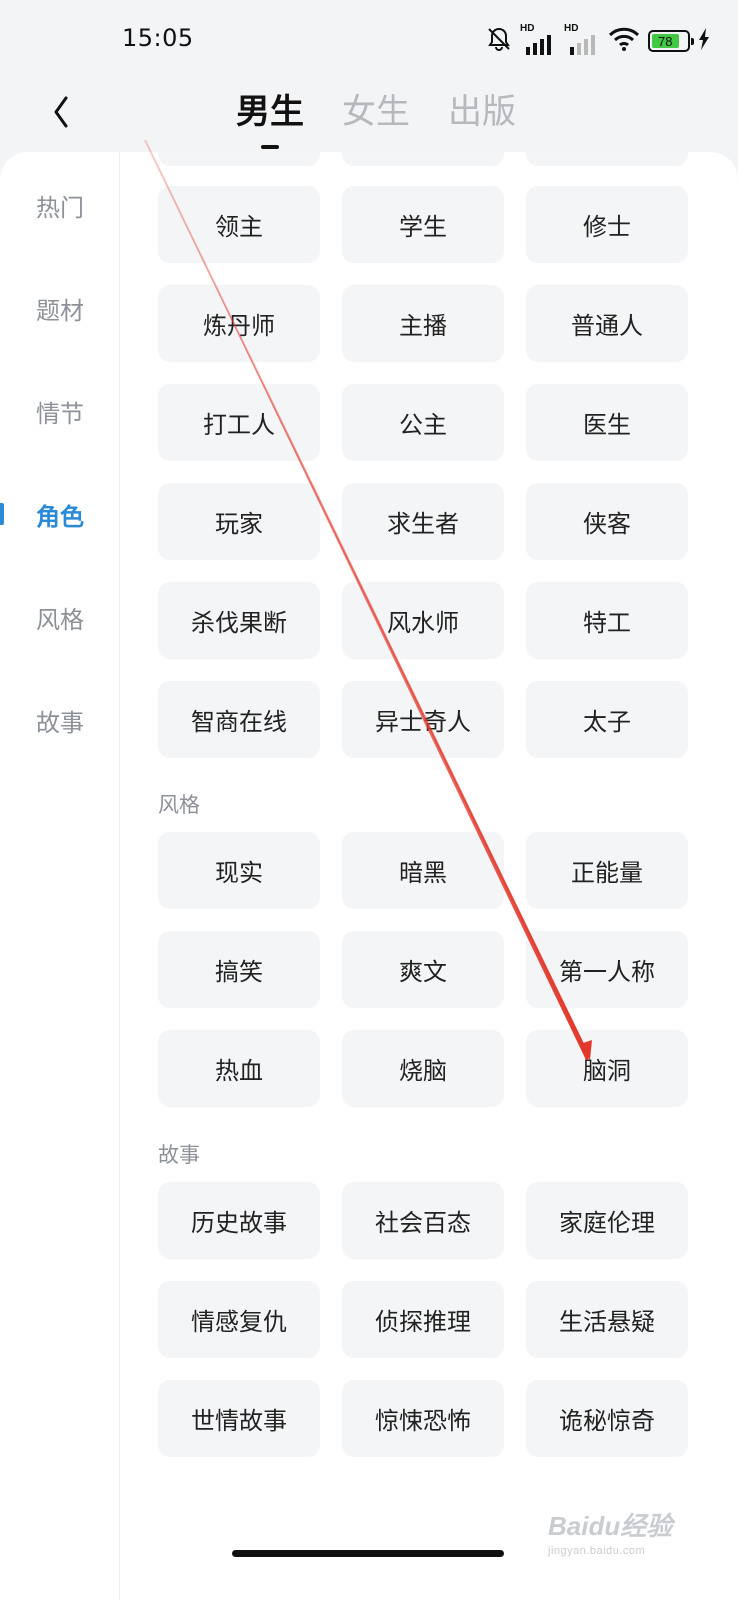 The image size is (738, 1600). What do you see at coordinates (423, 422) in the screenshot?
I see `tag-button: 公主` at bounding box center [423, 422].